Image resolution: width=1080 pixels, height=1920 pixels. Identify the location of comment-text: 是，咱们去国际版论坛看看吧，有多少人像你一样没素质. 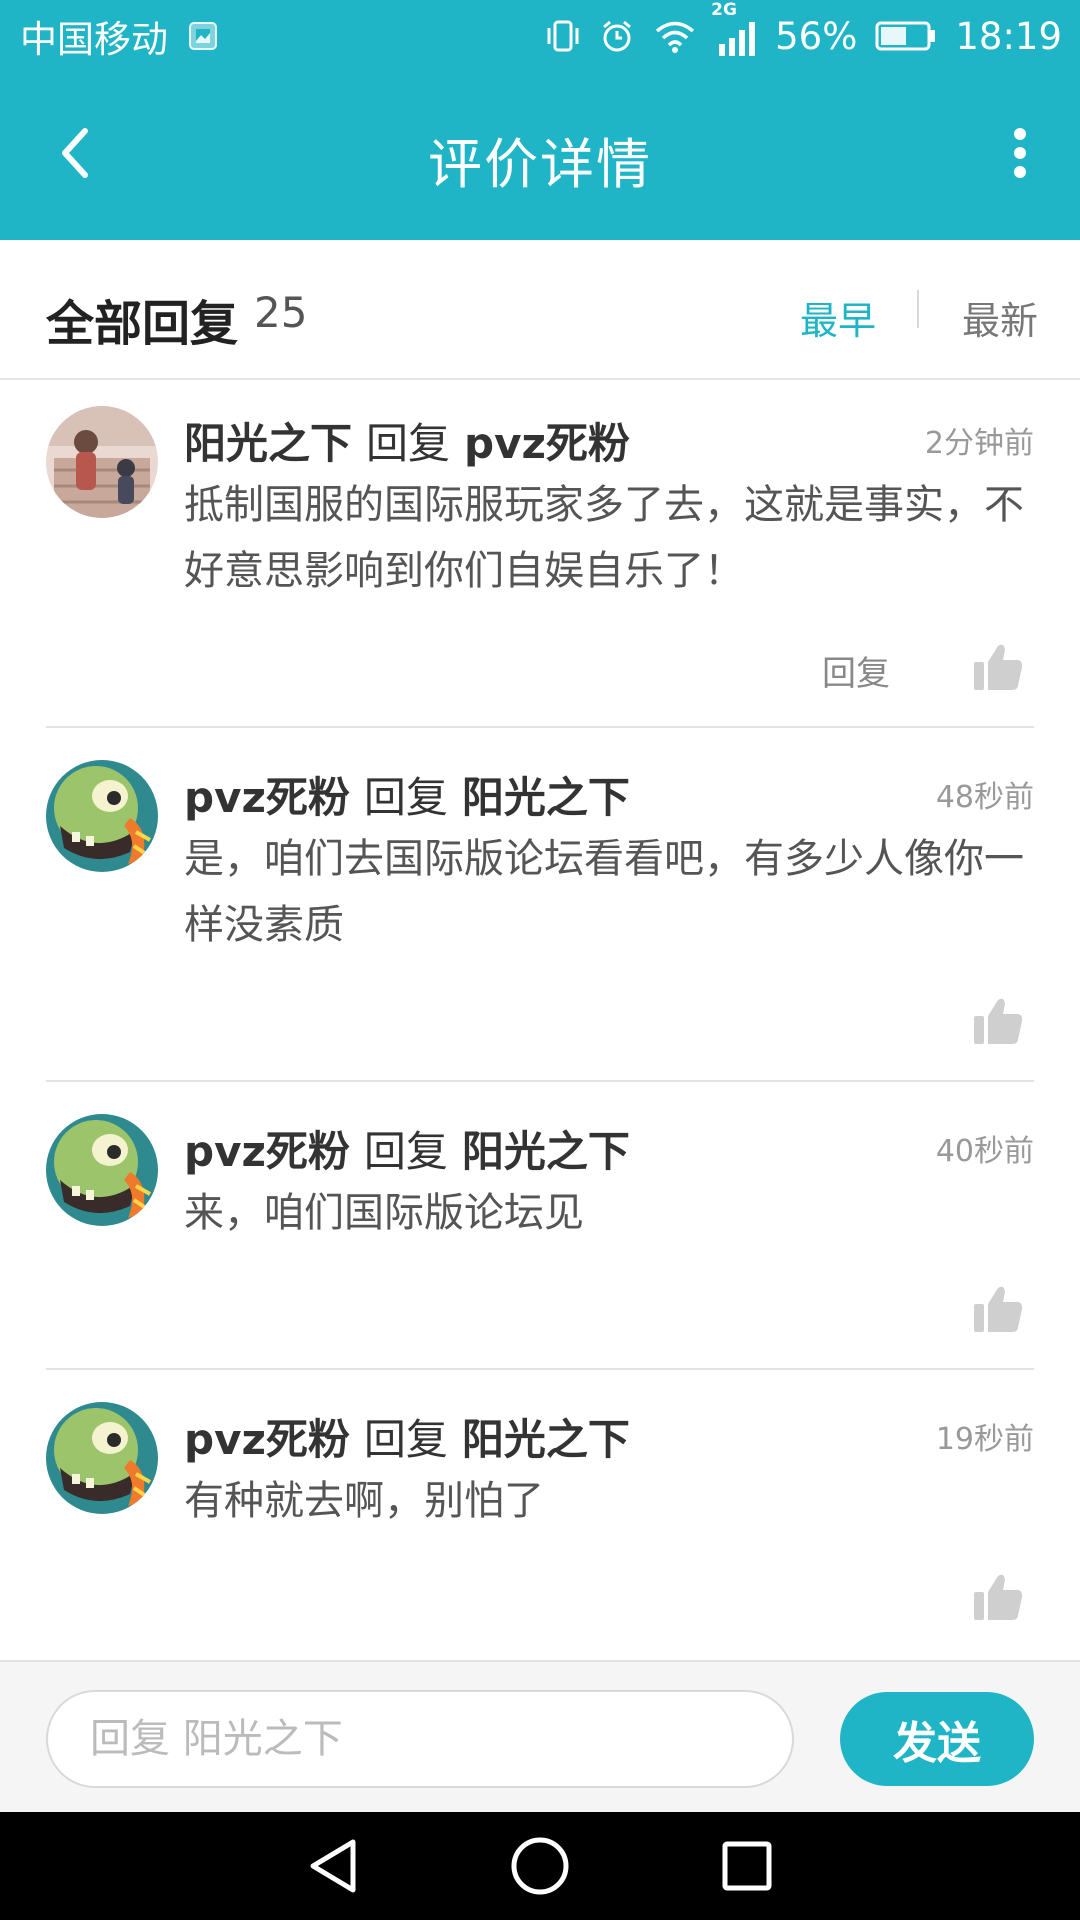
(604, 892).